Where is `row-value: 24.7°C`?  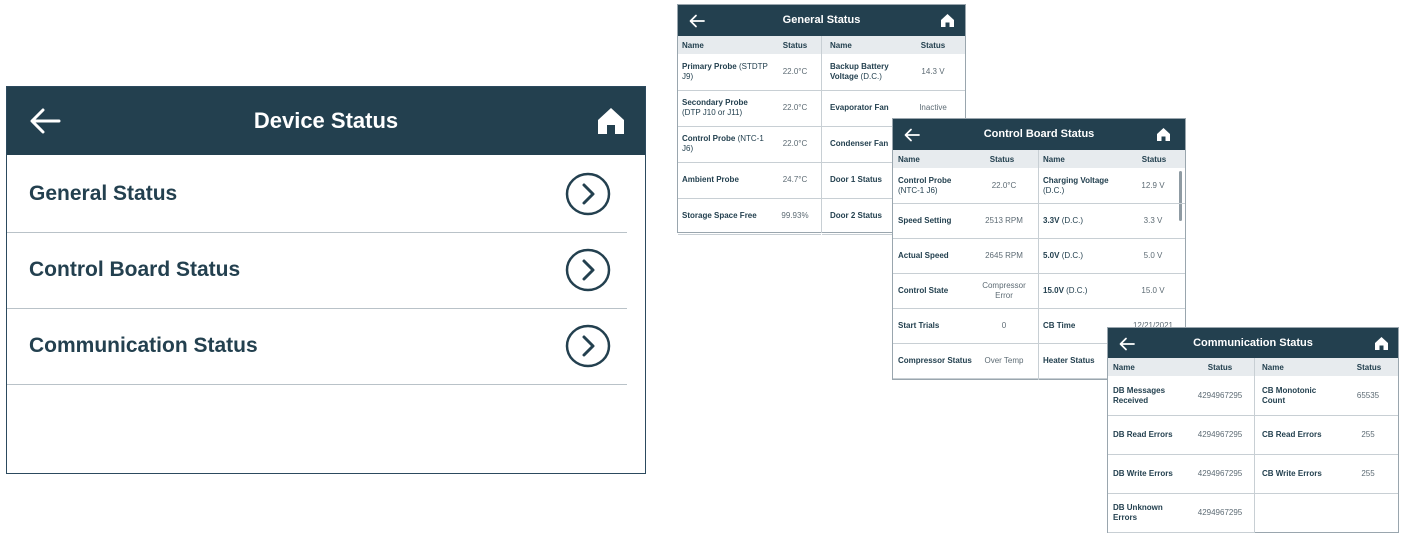
row-value: 24.7°C is located at coordinates (795, 179).